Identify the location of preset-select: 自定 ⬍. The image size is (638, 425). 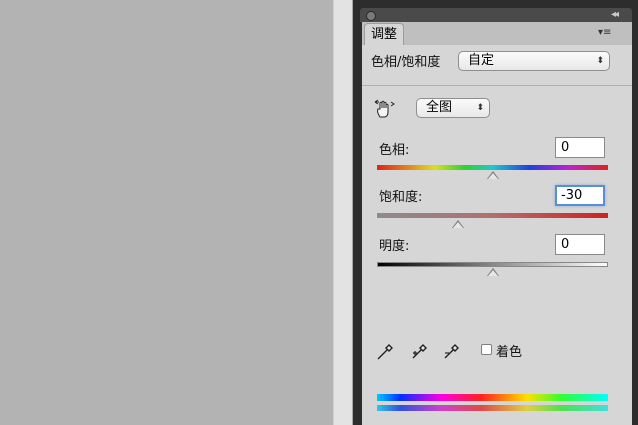
(534, 61).